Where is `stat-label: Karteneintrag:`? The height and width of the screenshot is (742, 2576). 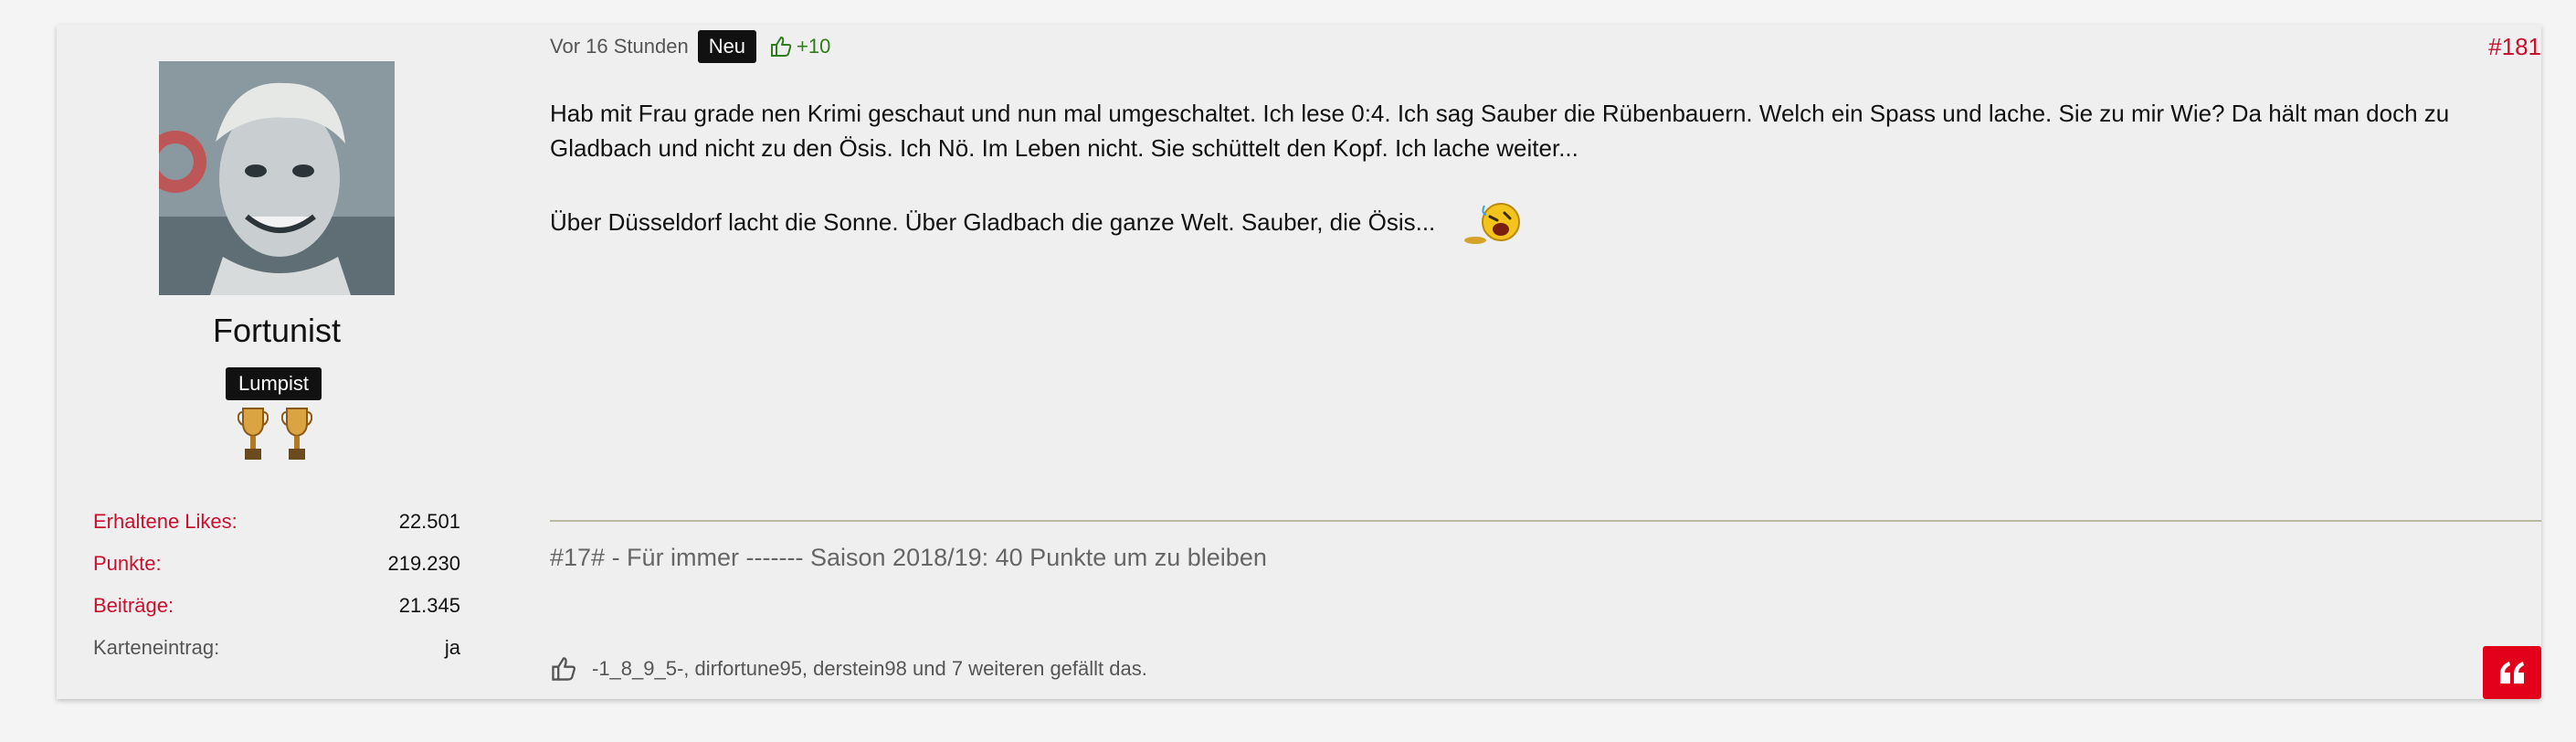
stat-label: Karteneintrag: is located at coordinates (156, 647).